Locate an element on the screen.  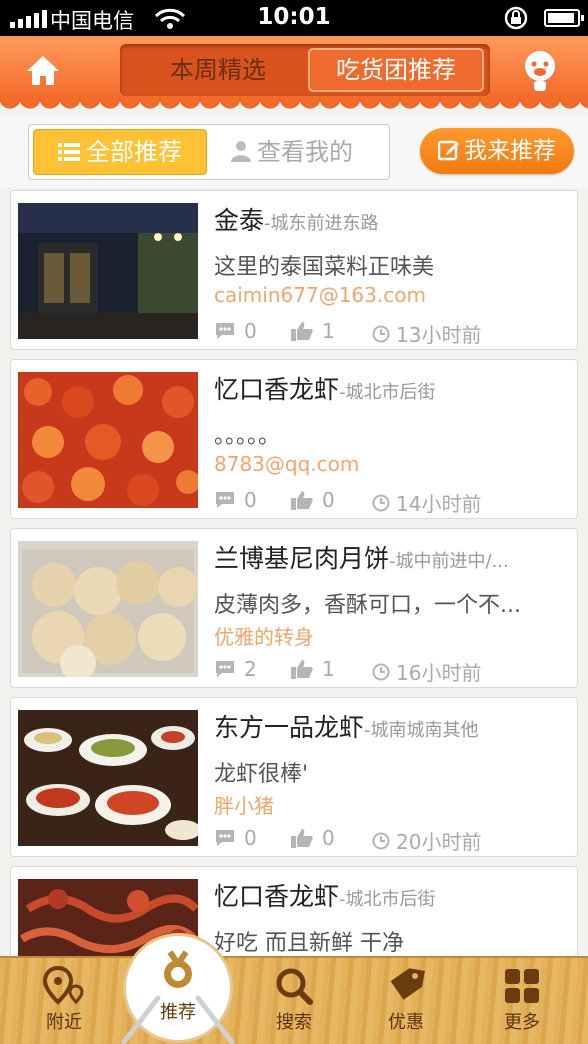
crayfish-photo is located at coordinates (108, 440).